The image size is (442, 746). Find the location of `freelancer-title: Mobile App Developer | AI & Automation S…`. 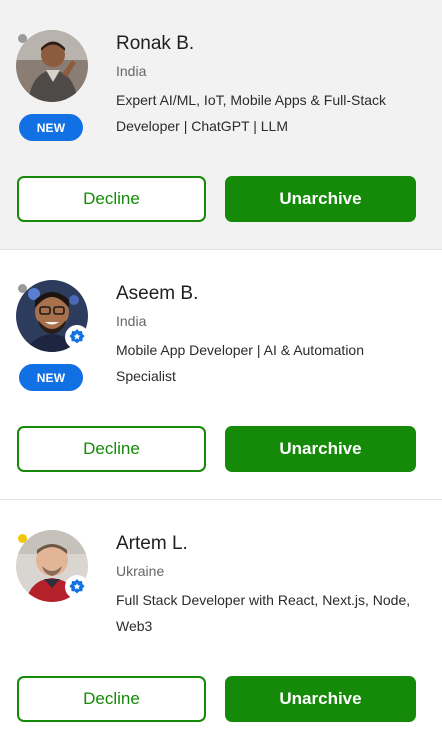

freelancer-title: Mobile App Developer | AI & Automation S… is located at coordinates (240, 363).